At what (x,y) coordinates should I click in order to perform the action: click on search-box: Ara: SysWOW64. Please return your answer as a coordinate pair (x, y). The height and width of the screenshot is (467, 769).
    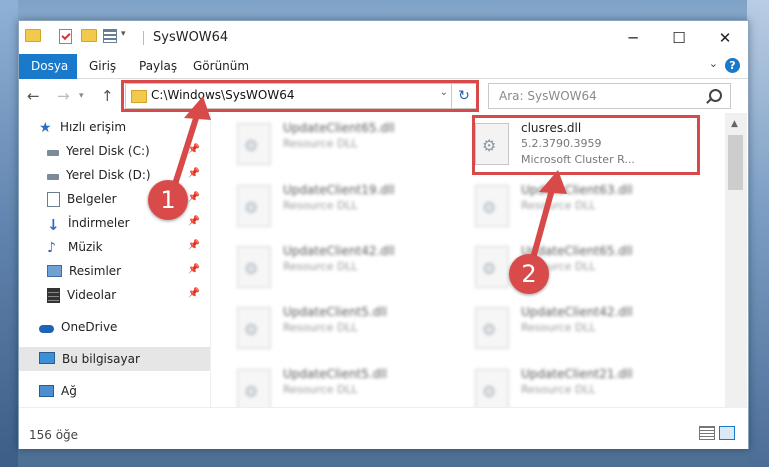
    Looking at the image, I should click on (609, 96).